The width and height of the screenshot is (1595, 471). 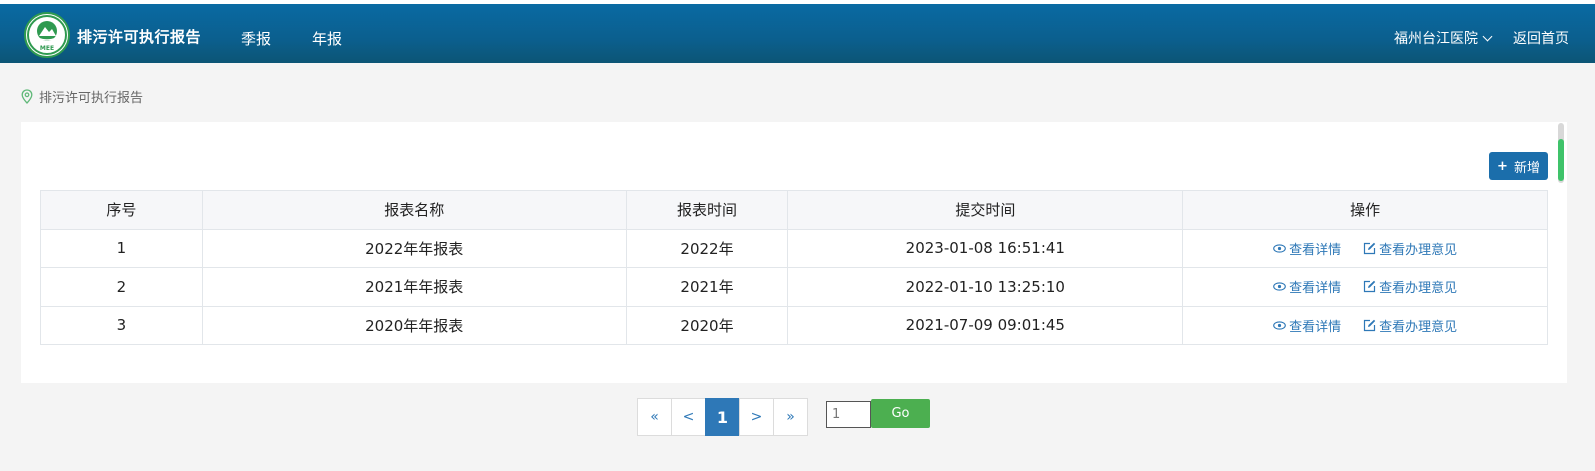 What do you see at coordinates (1365, 210) in the screenshot?
I see `col-actions-header: 操作` at bounding box center [1365, 210].